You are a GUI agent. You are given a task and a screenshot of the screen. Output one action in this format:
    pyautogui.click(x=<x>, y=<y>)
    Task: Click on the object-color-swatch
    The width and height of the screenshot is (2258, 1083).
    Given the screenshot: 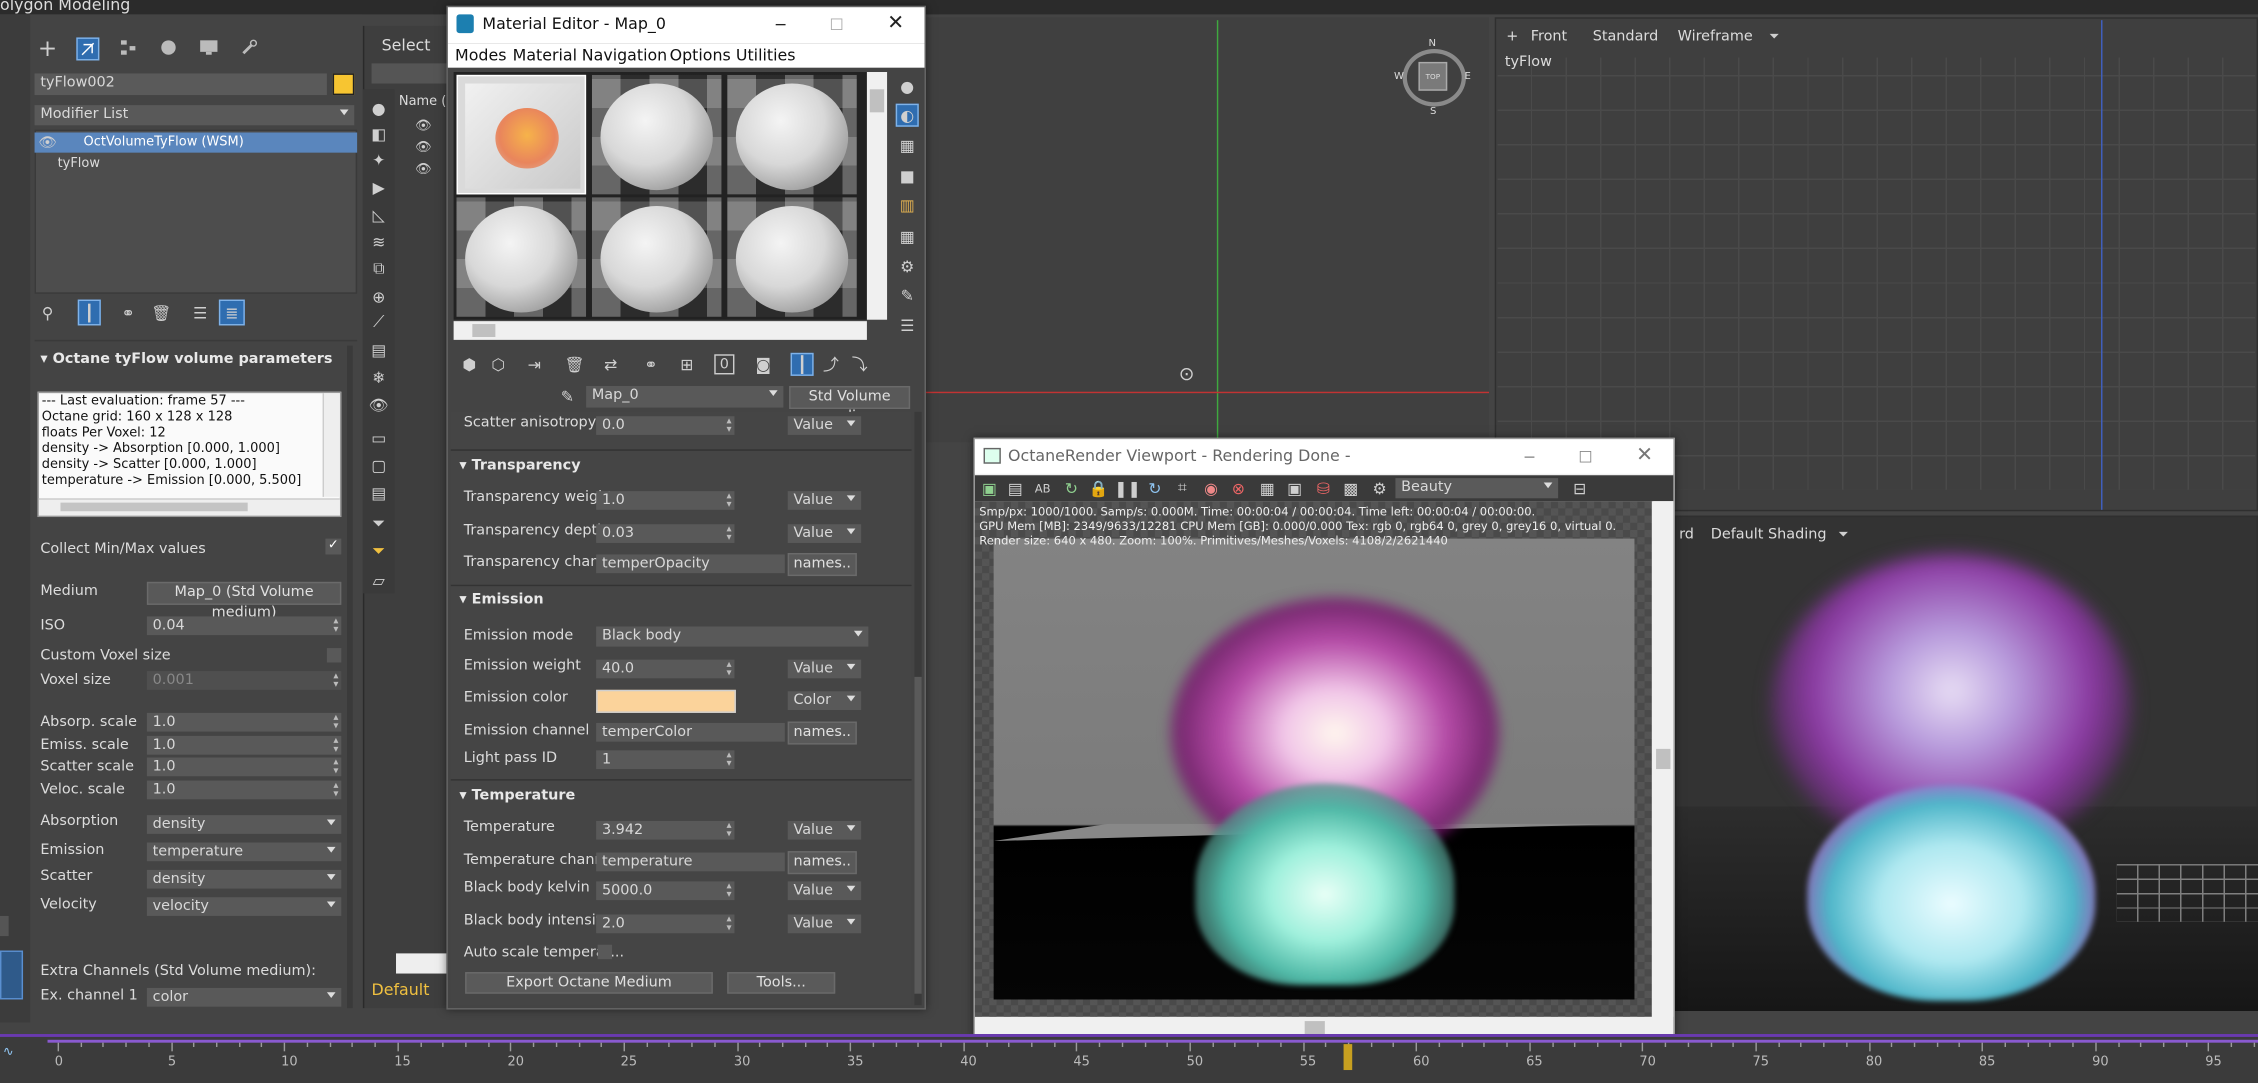 What is the action you would take?
    pyautogui.click(x=343, y=84)
    